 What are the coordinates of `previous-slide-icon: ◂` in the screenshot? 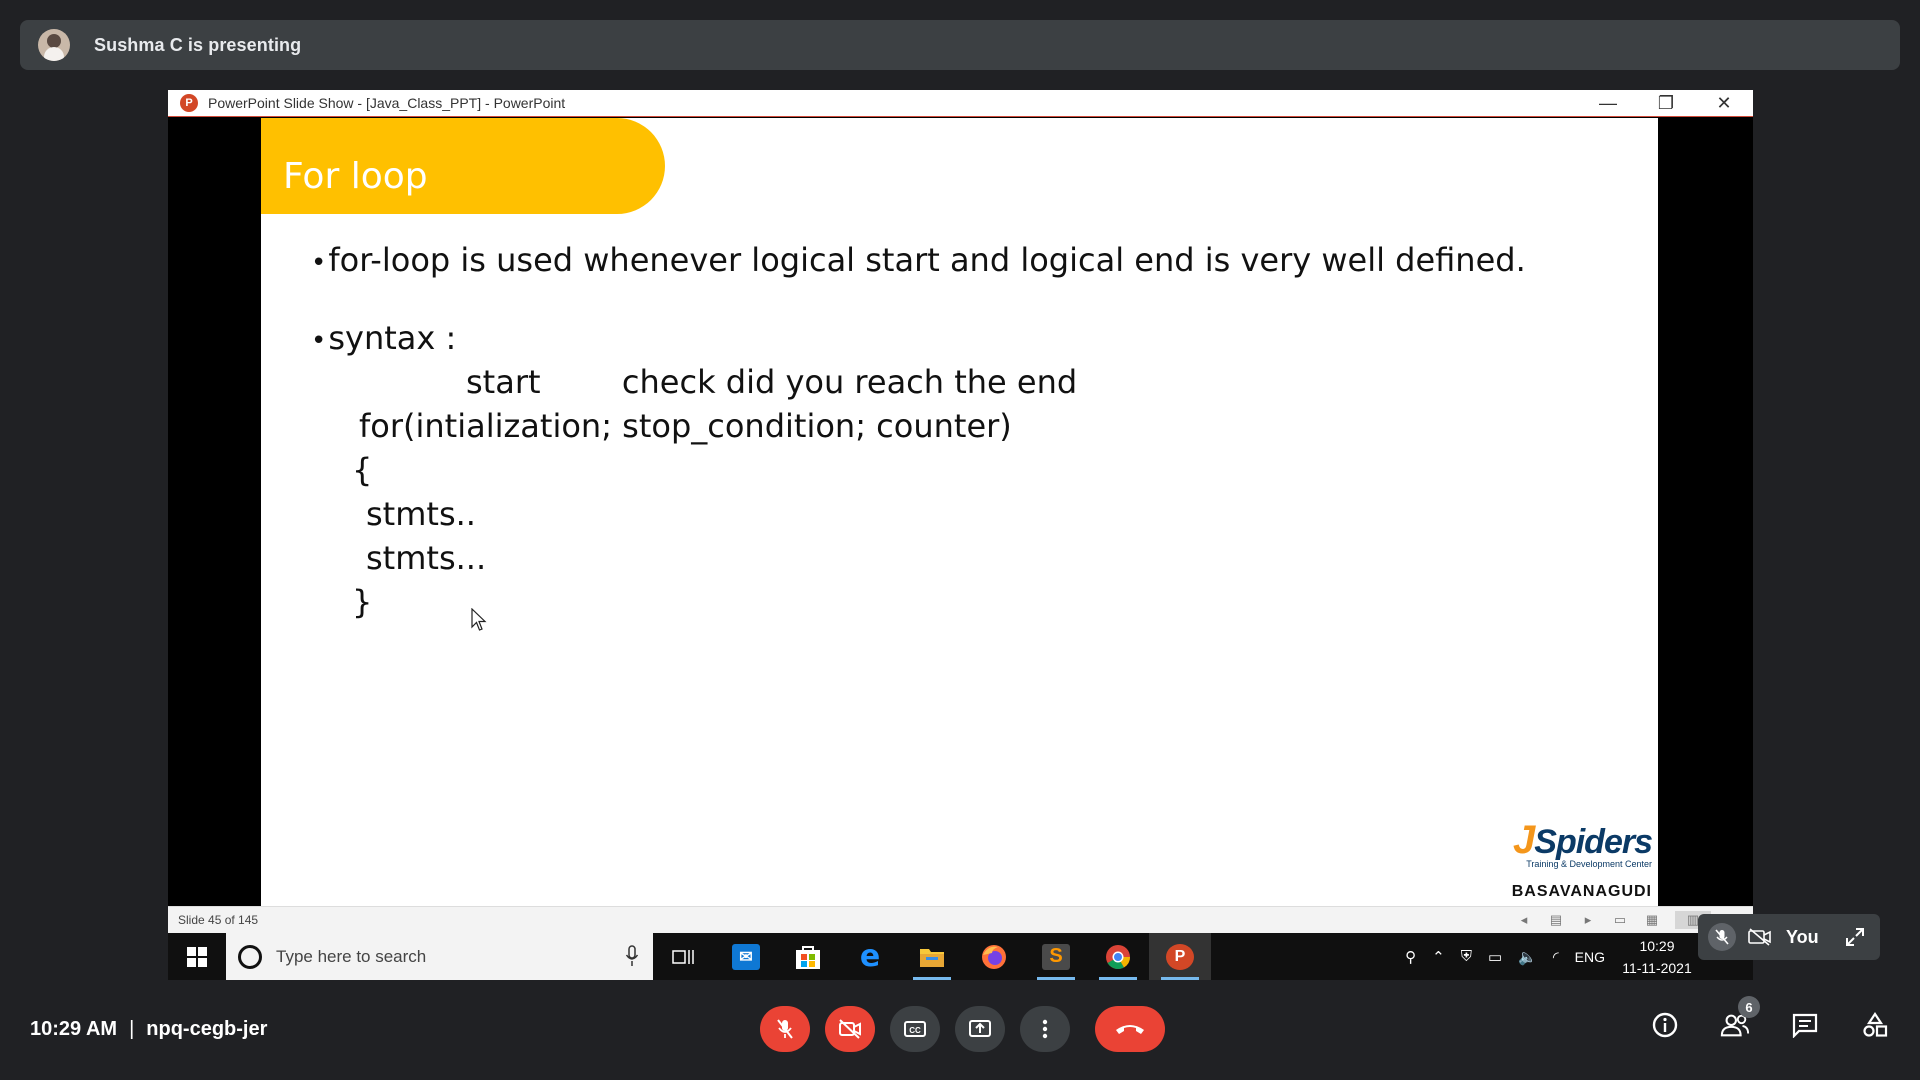 It's located at (1524, 920).